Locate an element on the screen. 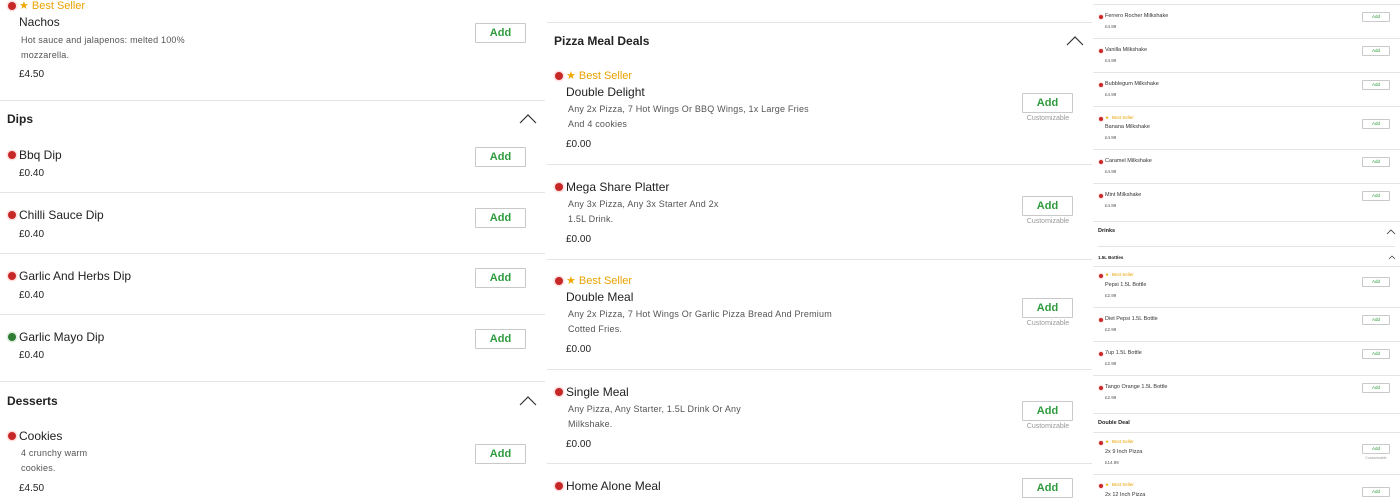 The width and height of the screenshot is (1400, 500). item-name: Double Meal is located at coordinates (600, 297).